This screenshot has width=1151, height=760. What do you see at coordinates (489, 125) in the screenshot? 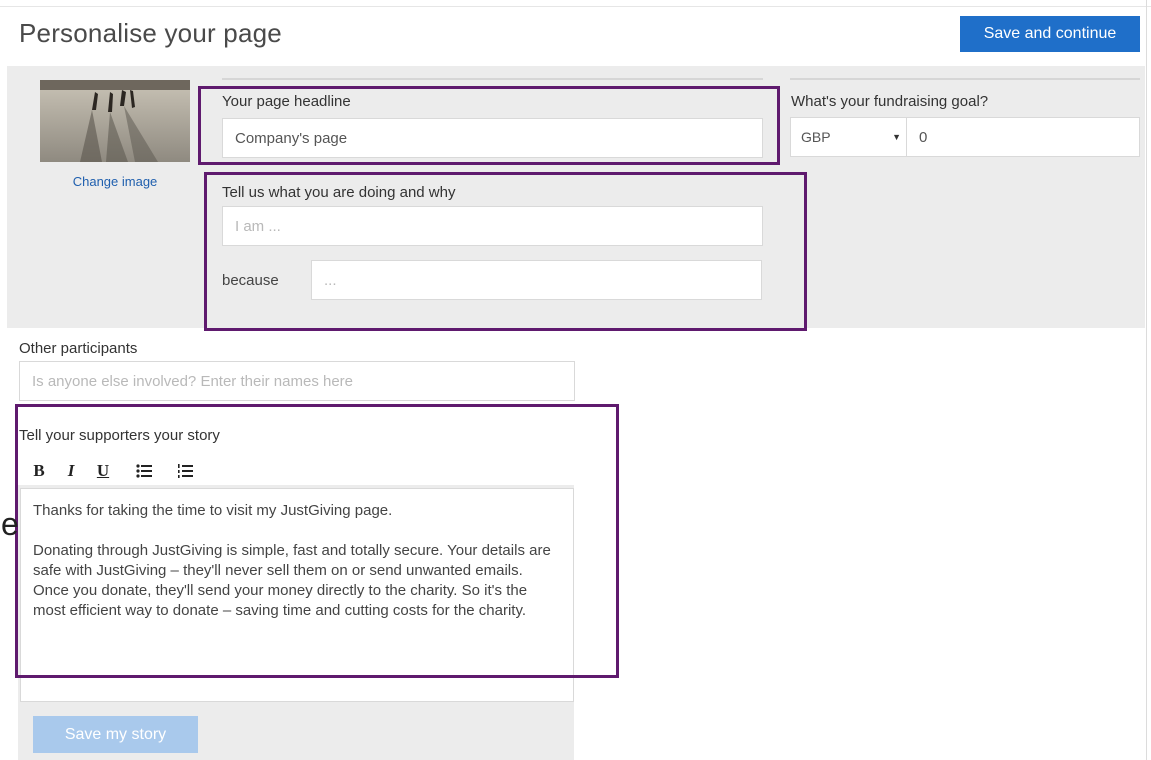
I see `headline-highlight-frame` at bounding box center [489, 125].